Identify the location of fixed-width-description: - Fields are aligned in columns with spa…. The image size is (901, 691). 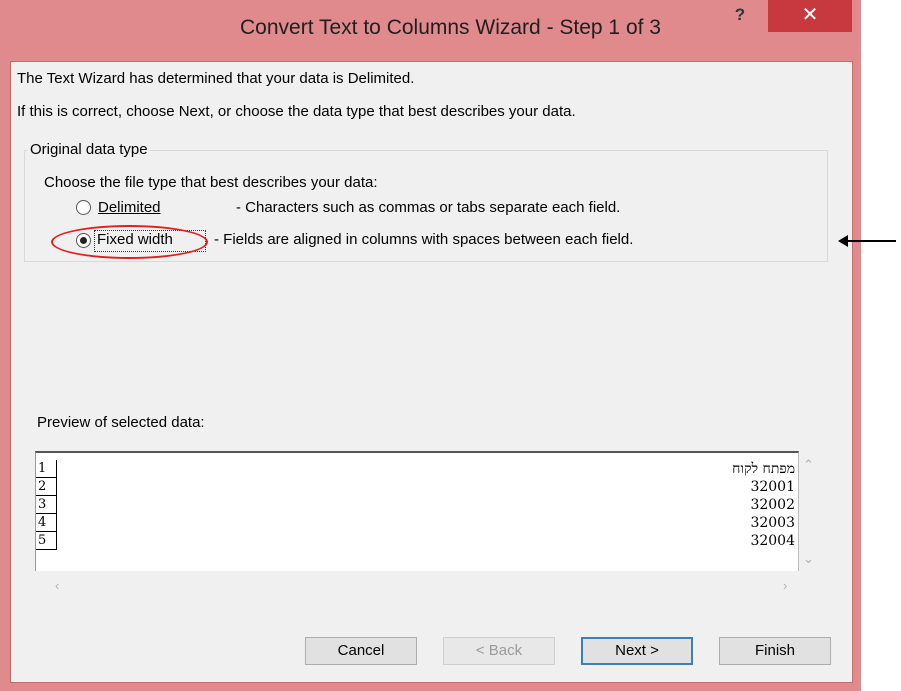
(424, 239).